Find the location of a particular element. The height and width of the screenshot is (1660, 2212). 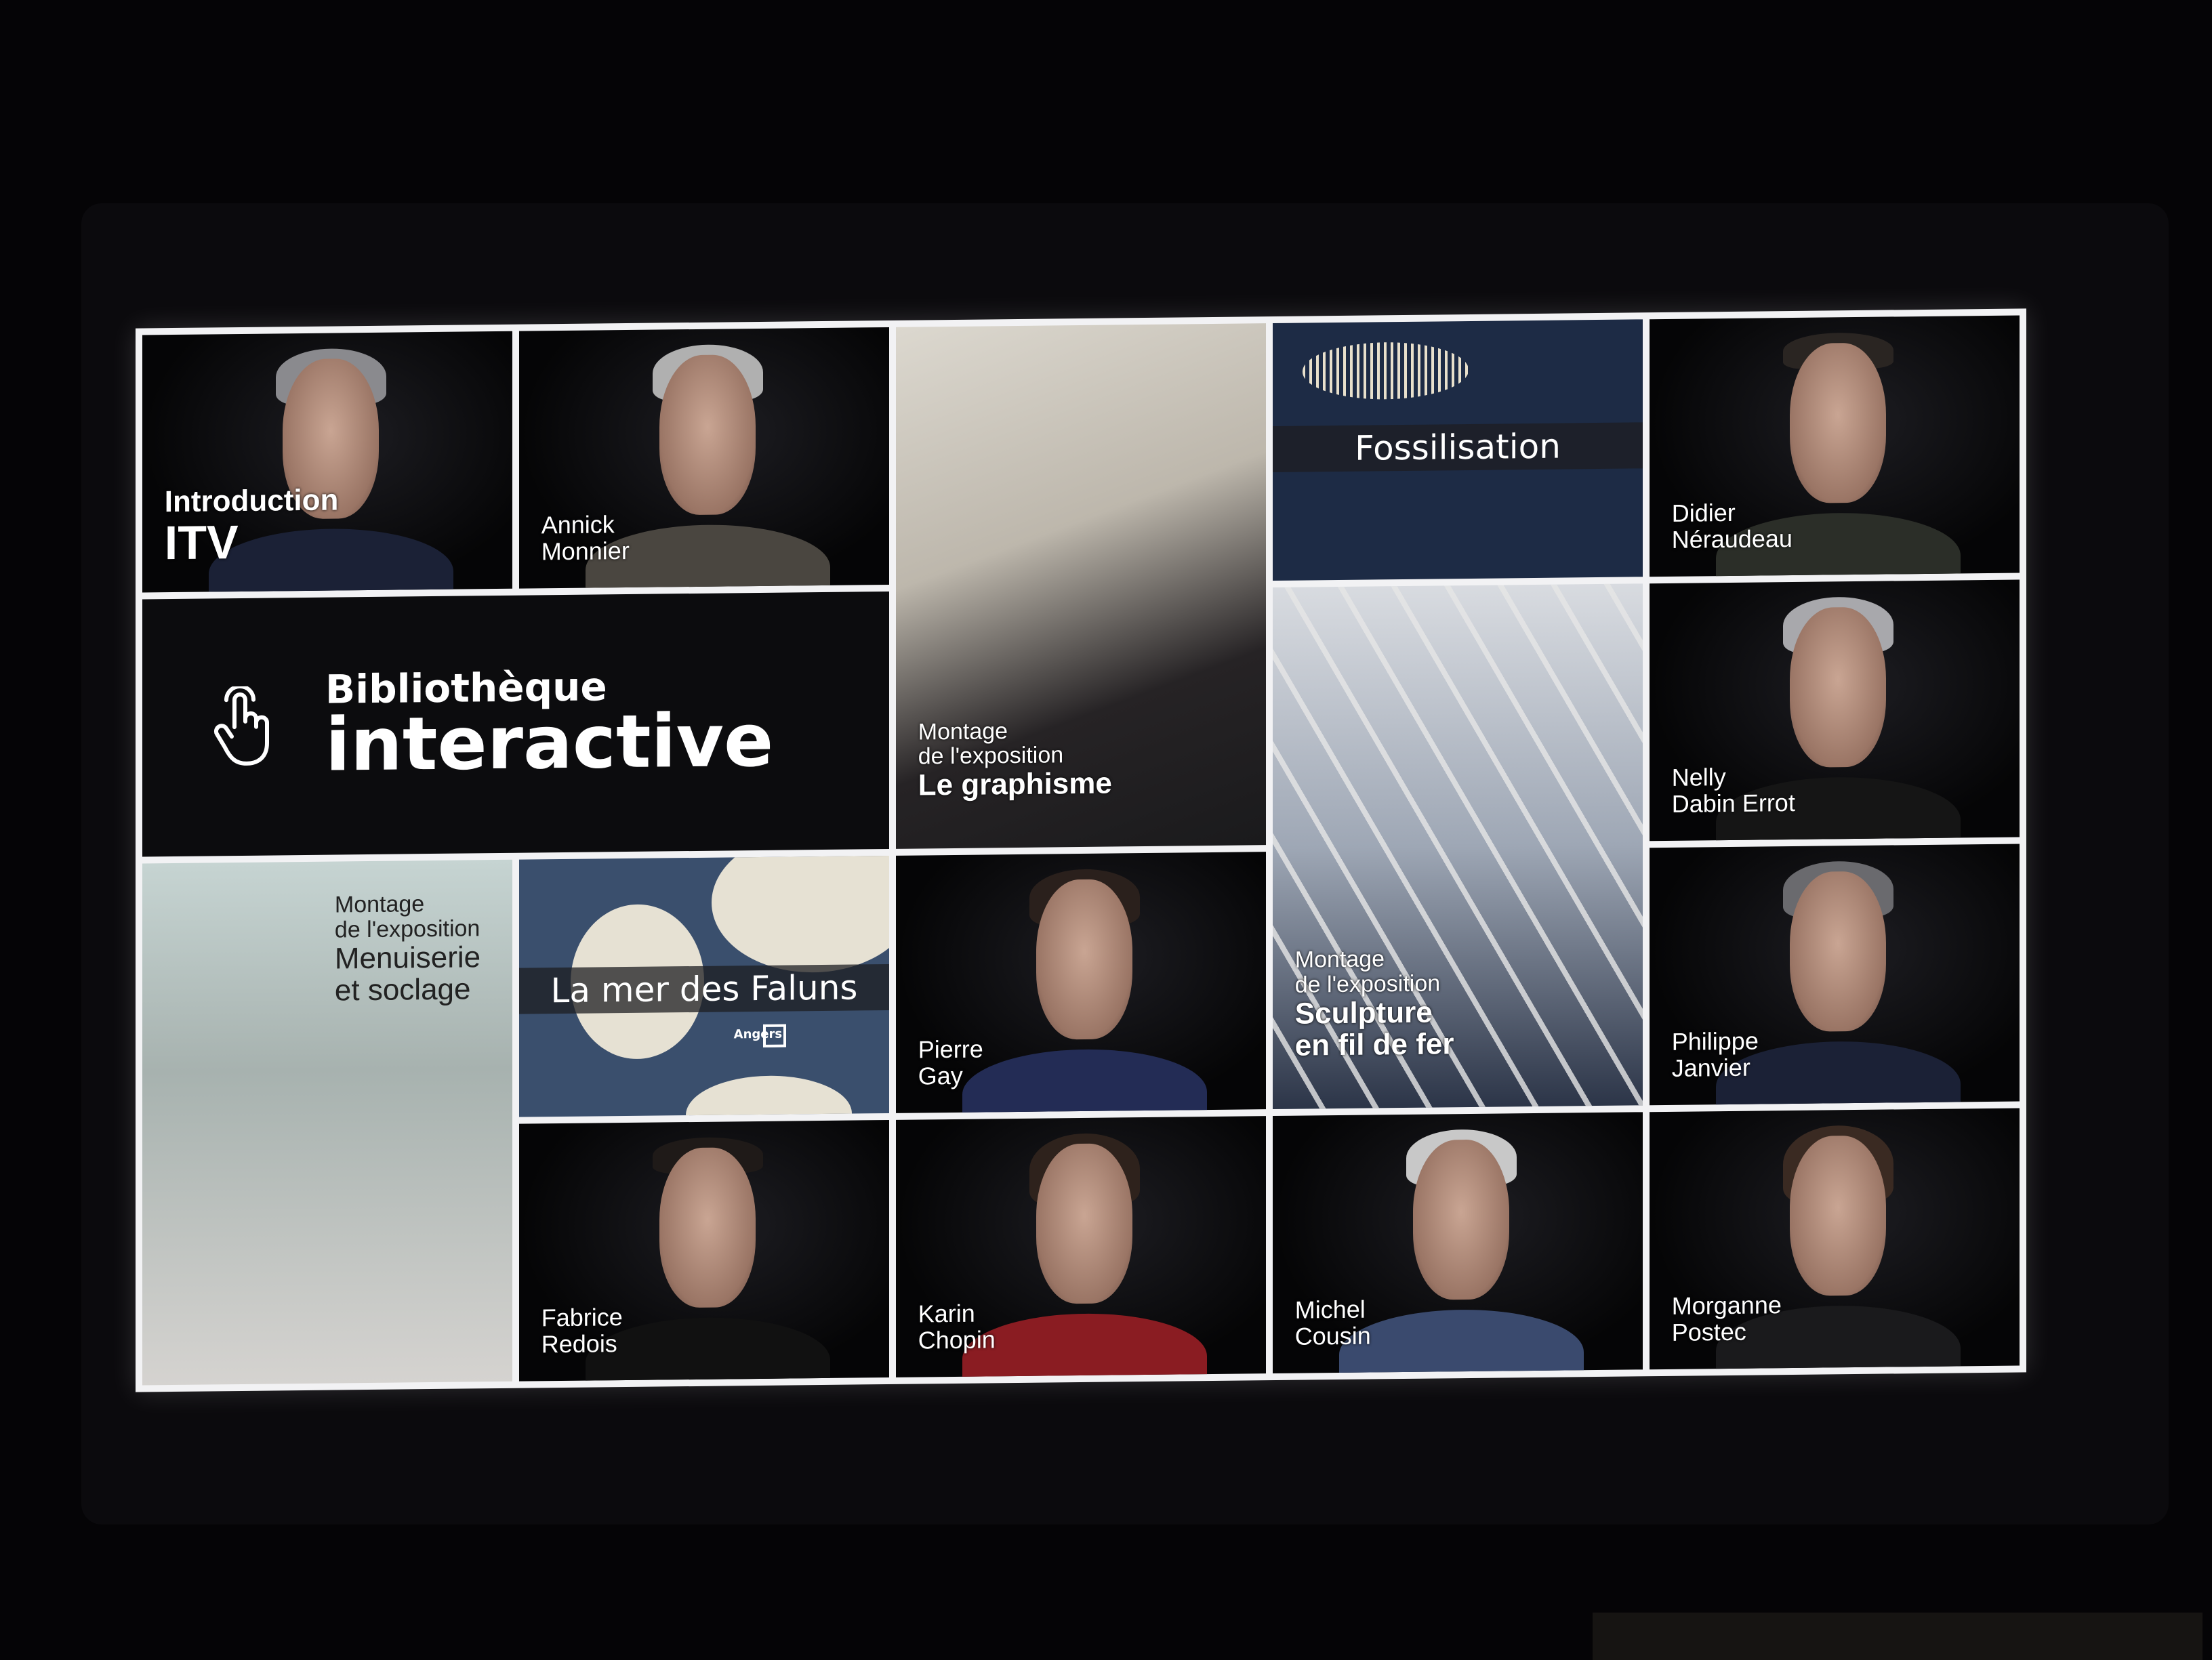

tile-fabrice-redois: Fabrice Redois is located at coordinates (704, 1250).